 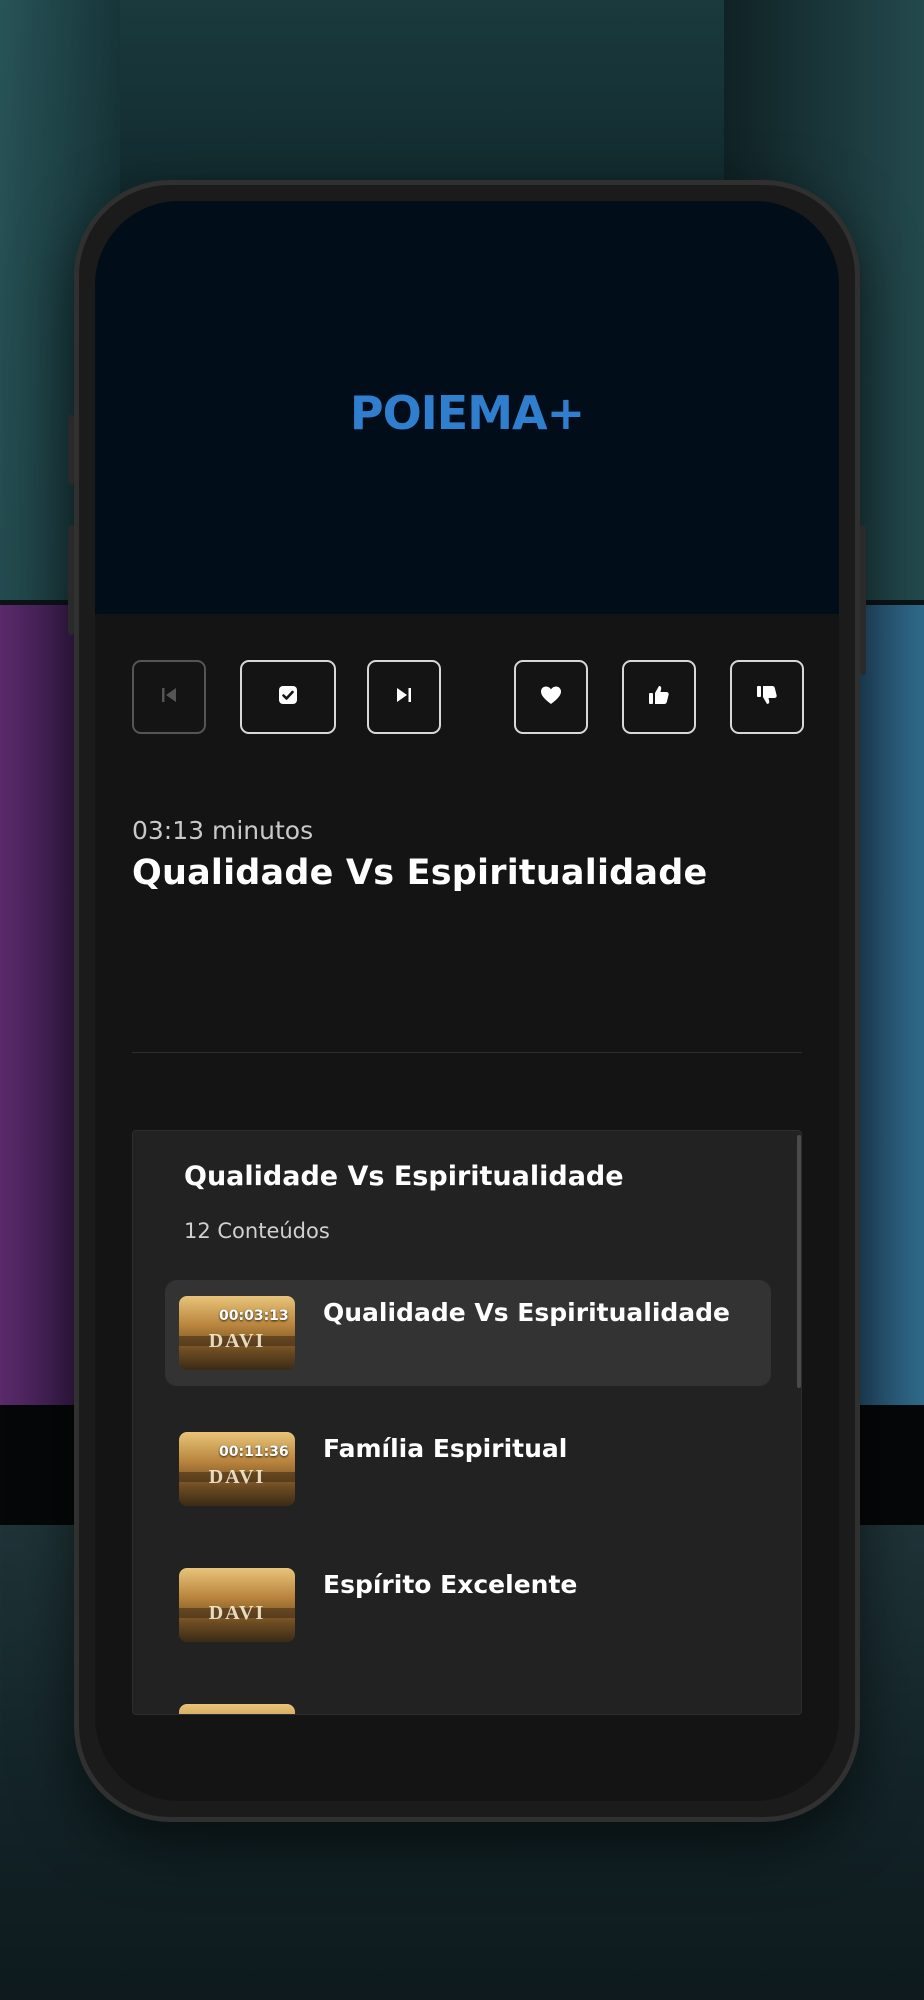 I want to click on skip-previous-icon, so click(x=169, y=697).